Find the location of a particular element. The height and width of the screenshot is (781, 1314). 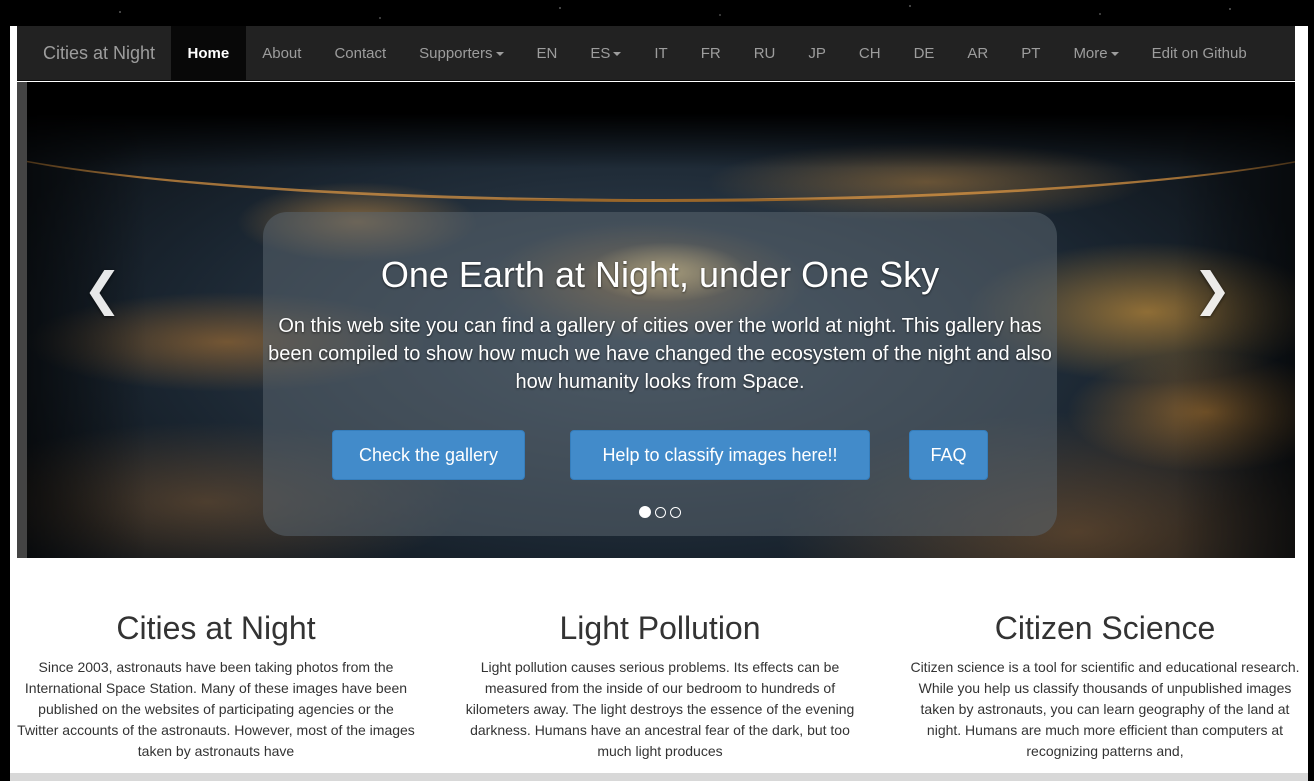

nav-label: About is located at coordinates (282, 53).